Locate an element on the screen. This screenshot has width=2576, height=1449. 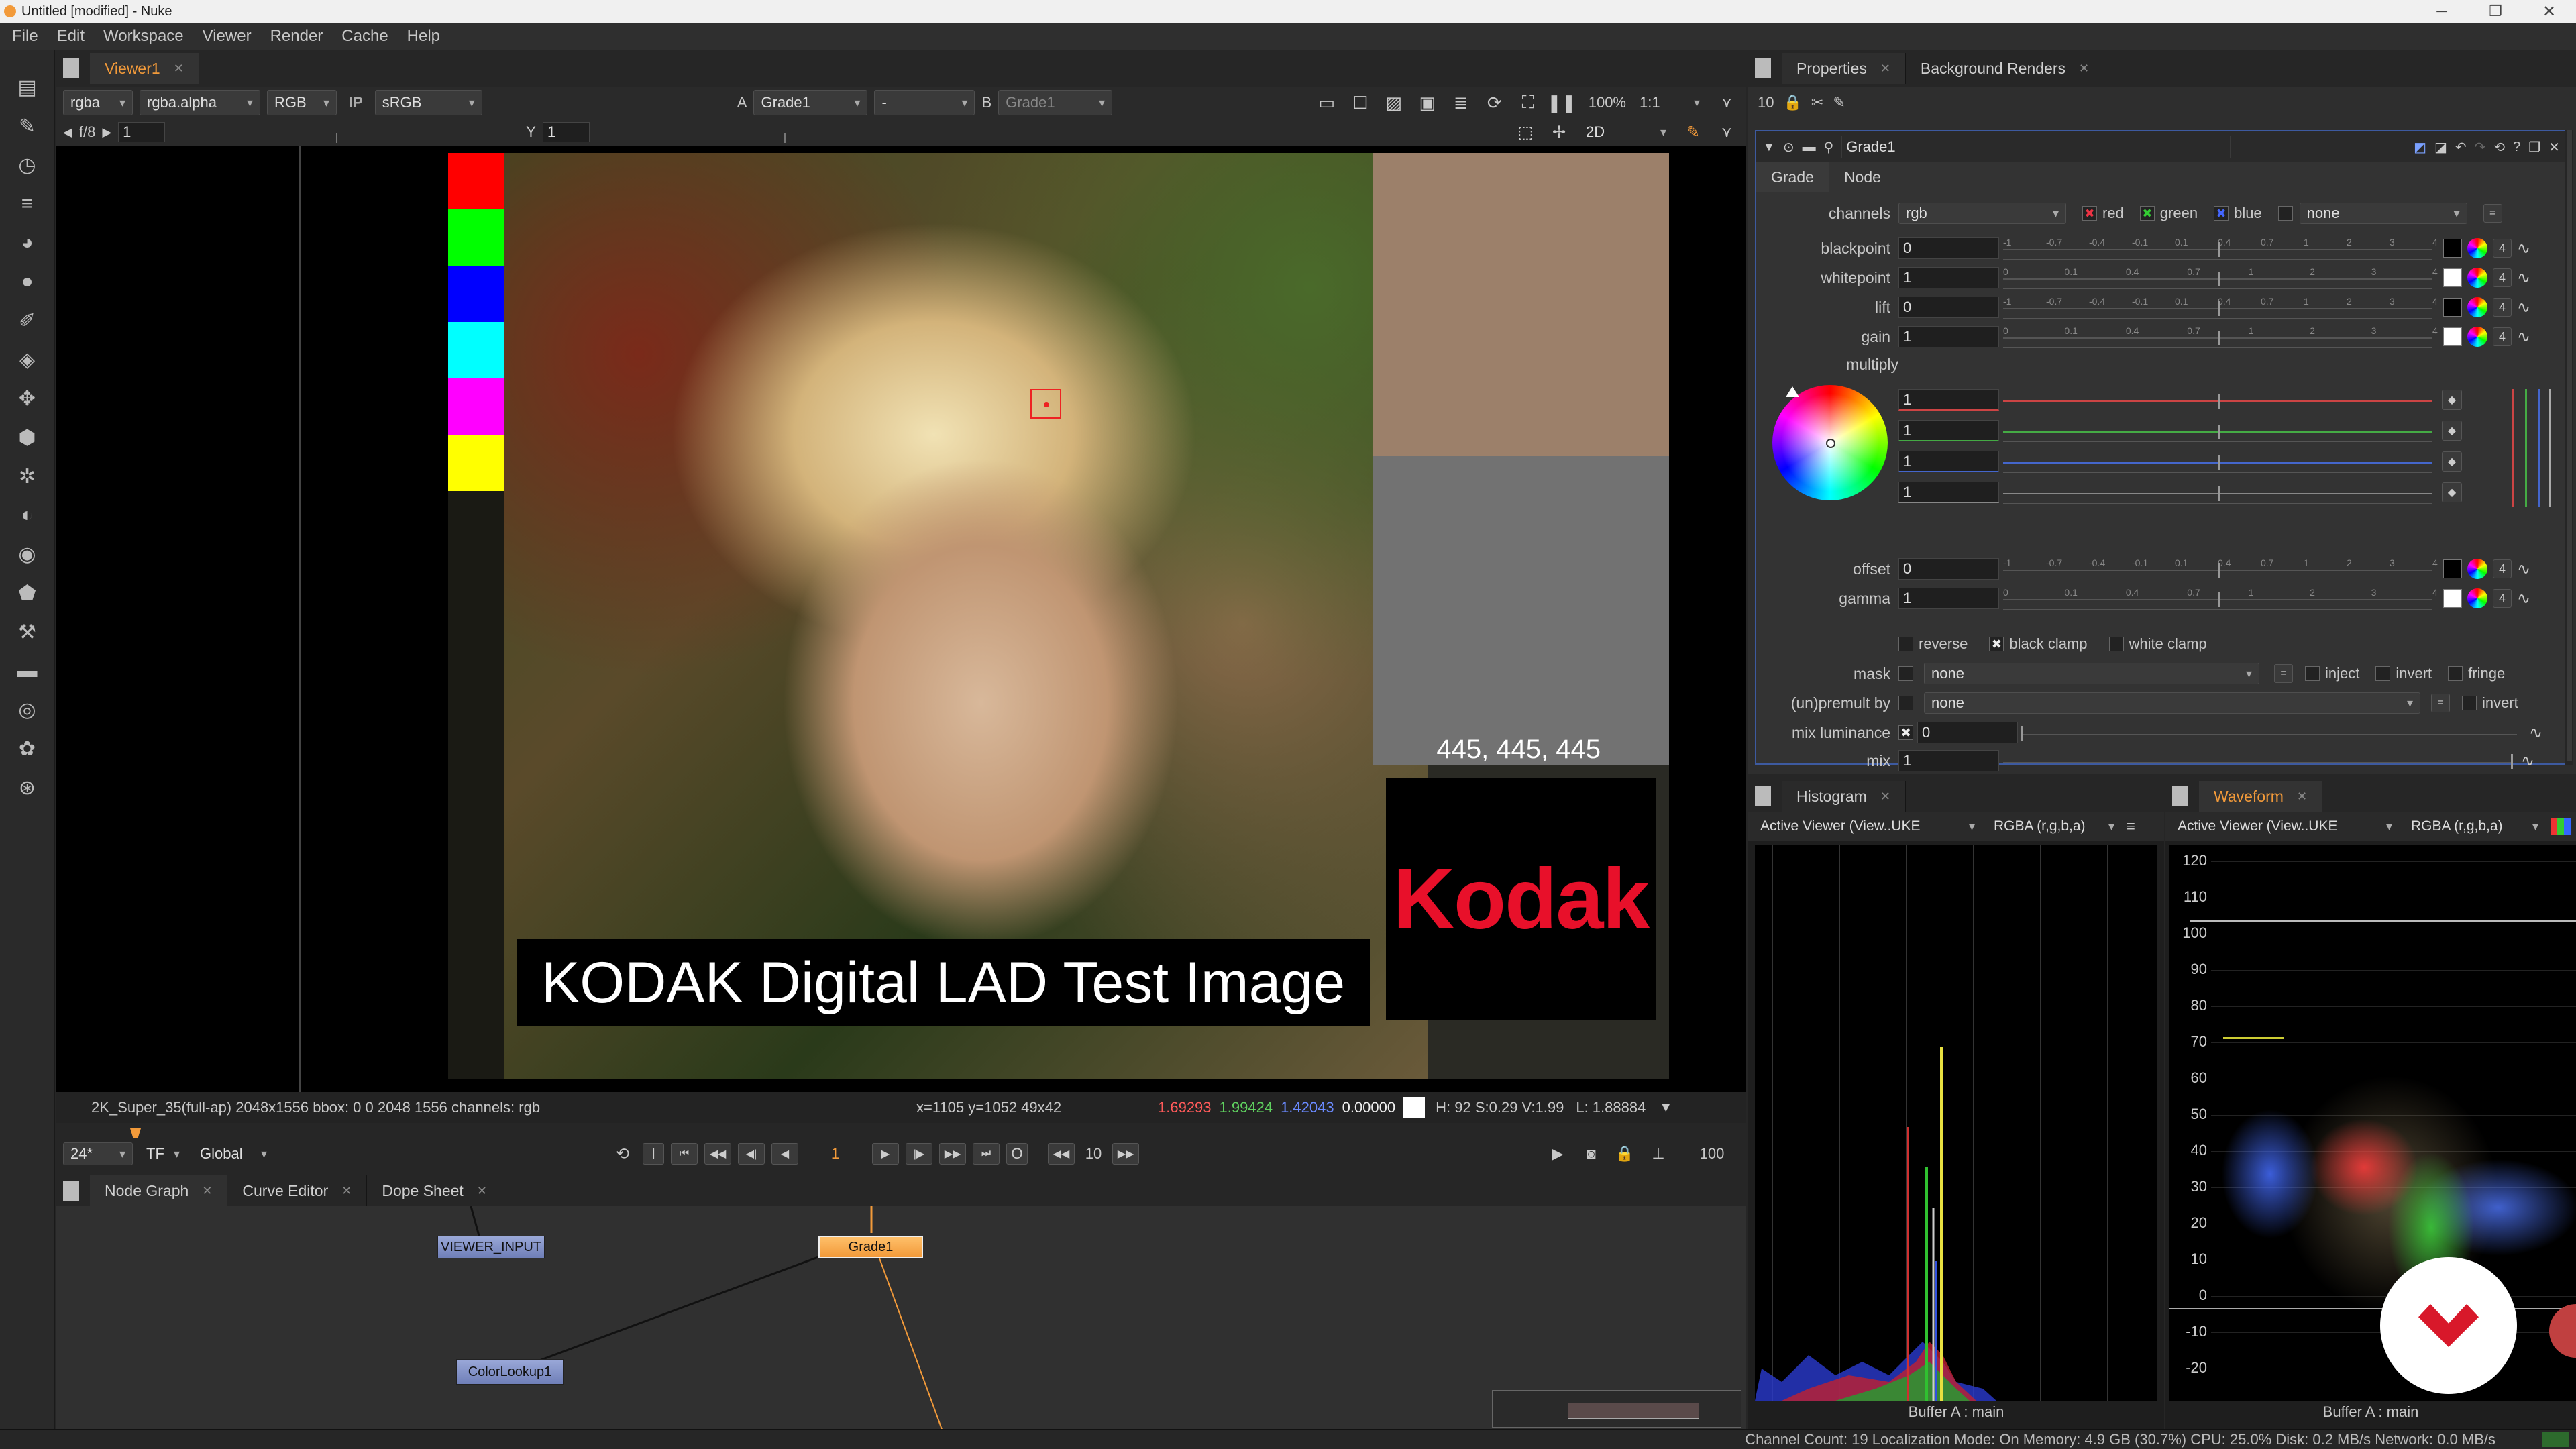
transform-tool-icon: ✥ is located at coordinates (27, 398).